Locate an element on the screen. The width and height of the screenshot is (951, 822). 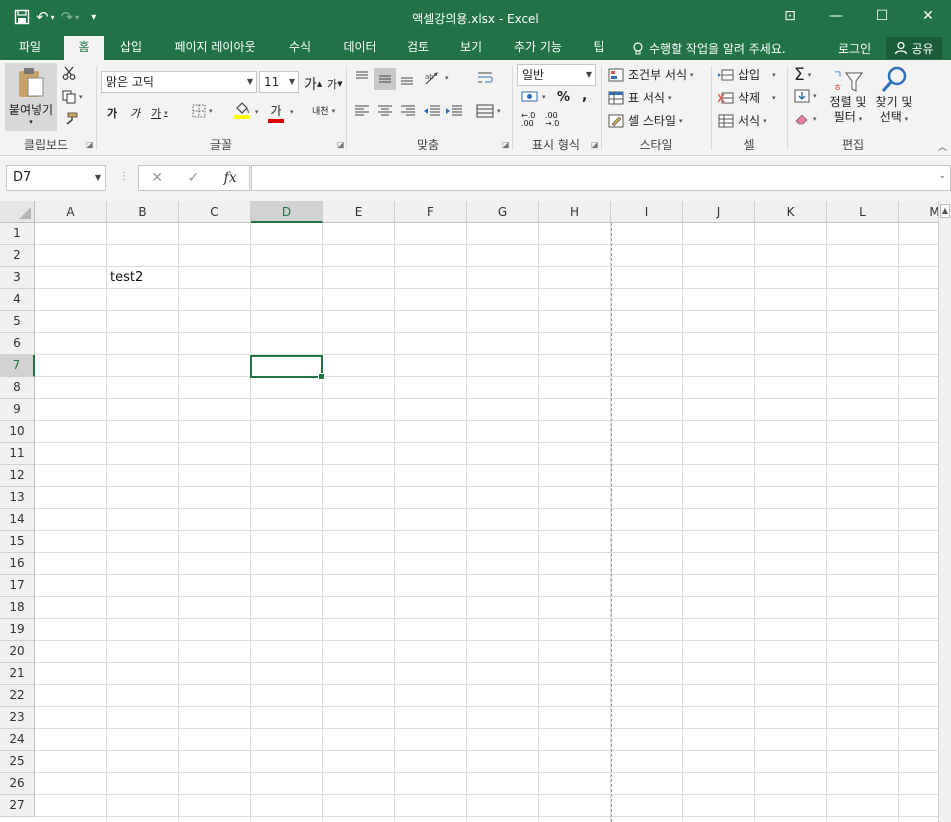
row-header-11: 11 is located at coordinates (17, 454).